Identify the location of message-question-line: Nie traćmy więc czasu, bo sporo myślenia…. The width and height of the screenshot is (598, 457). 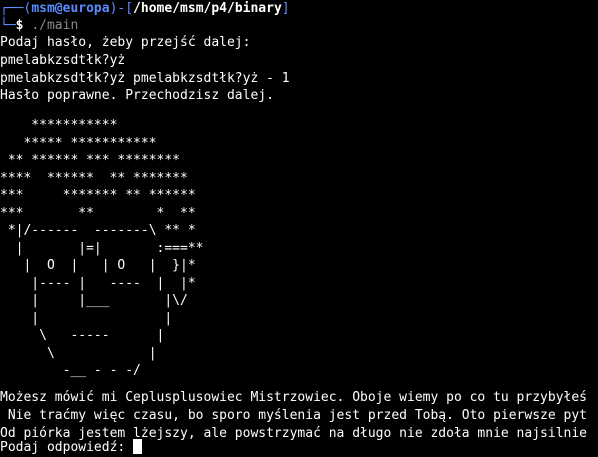
(293, 415).